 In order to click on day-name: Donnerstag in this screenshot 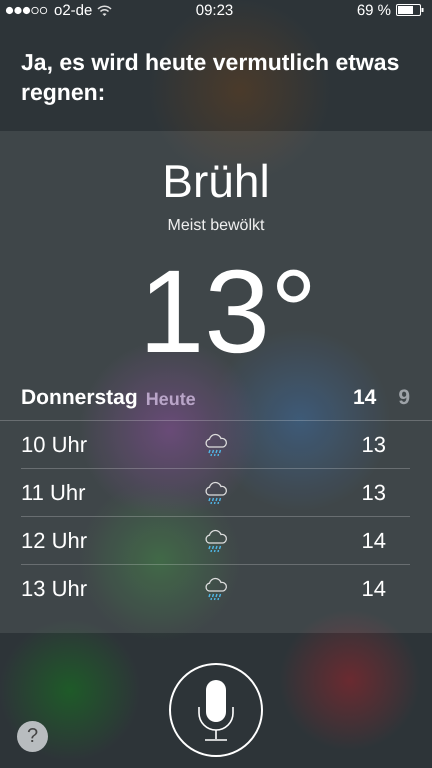, I will do `click(79, 398)`.